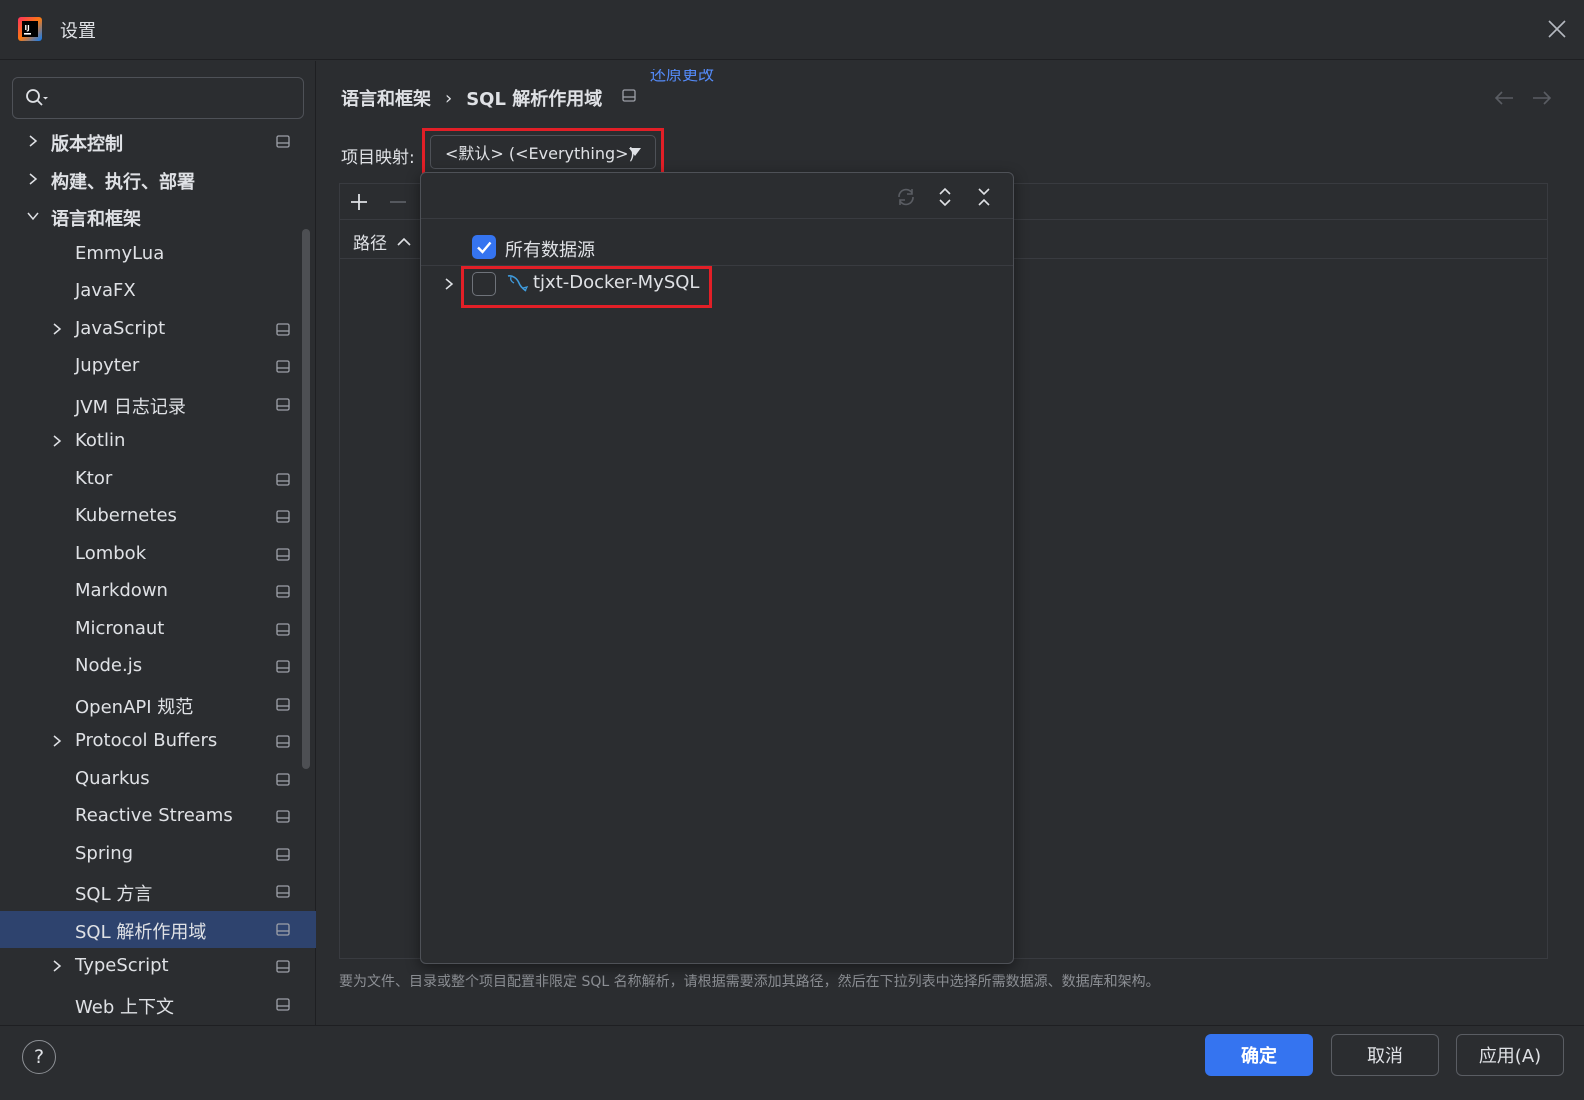  What do you see at coordinates (370, 244) in the screenshot?
I see `column-path-label: 路径` at bounding box center [370, 244].